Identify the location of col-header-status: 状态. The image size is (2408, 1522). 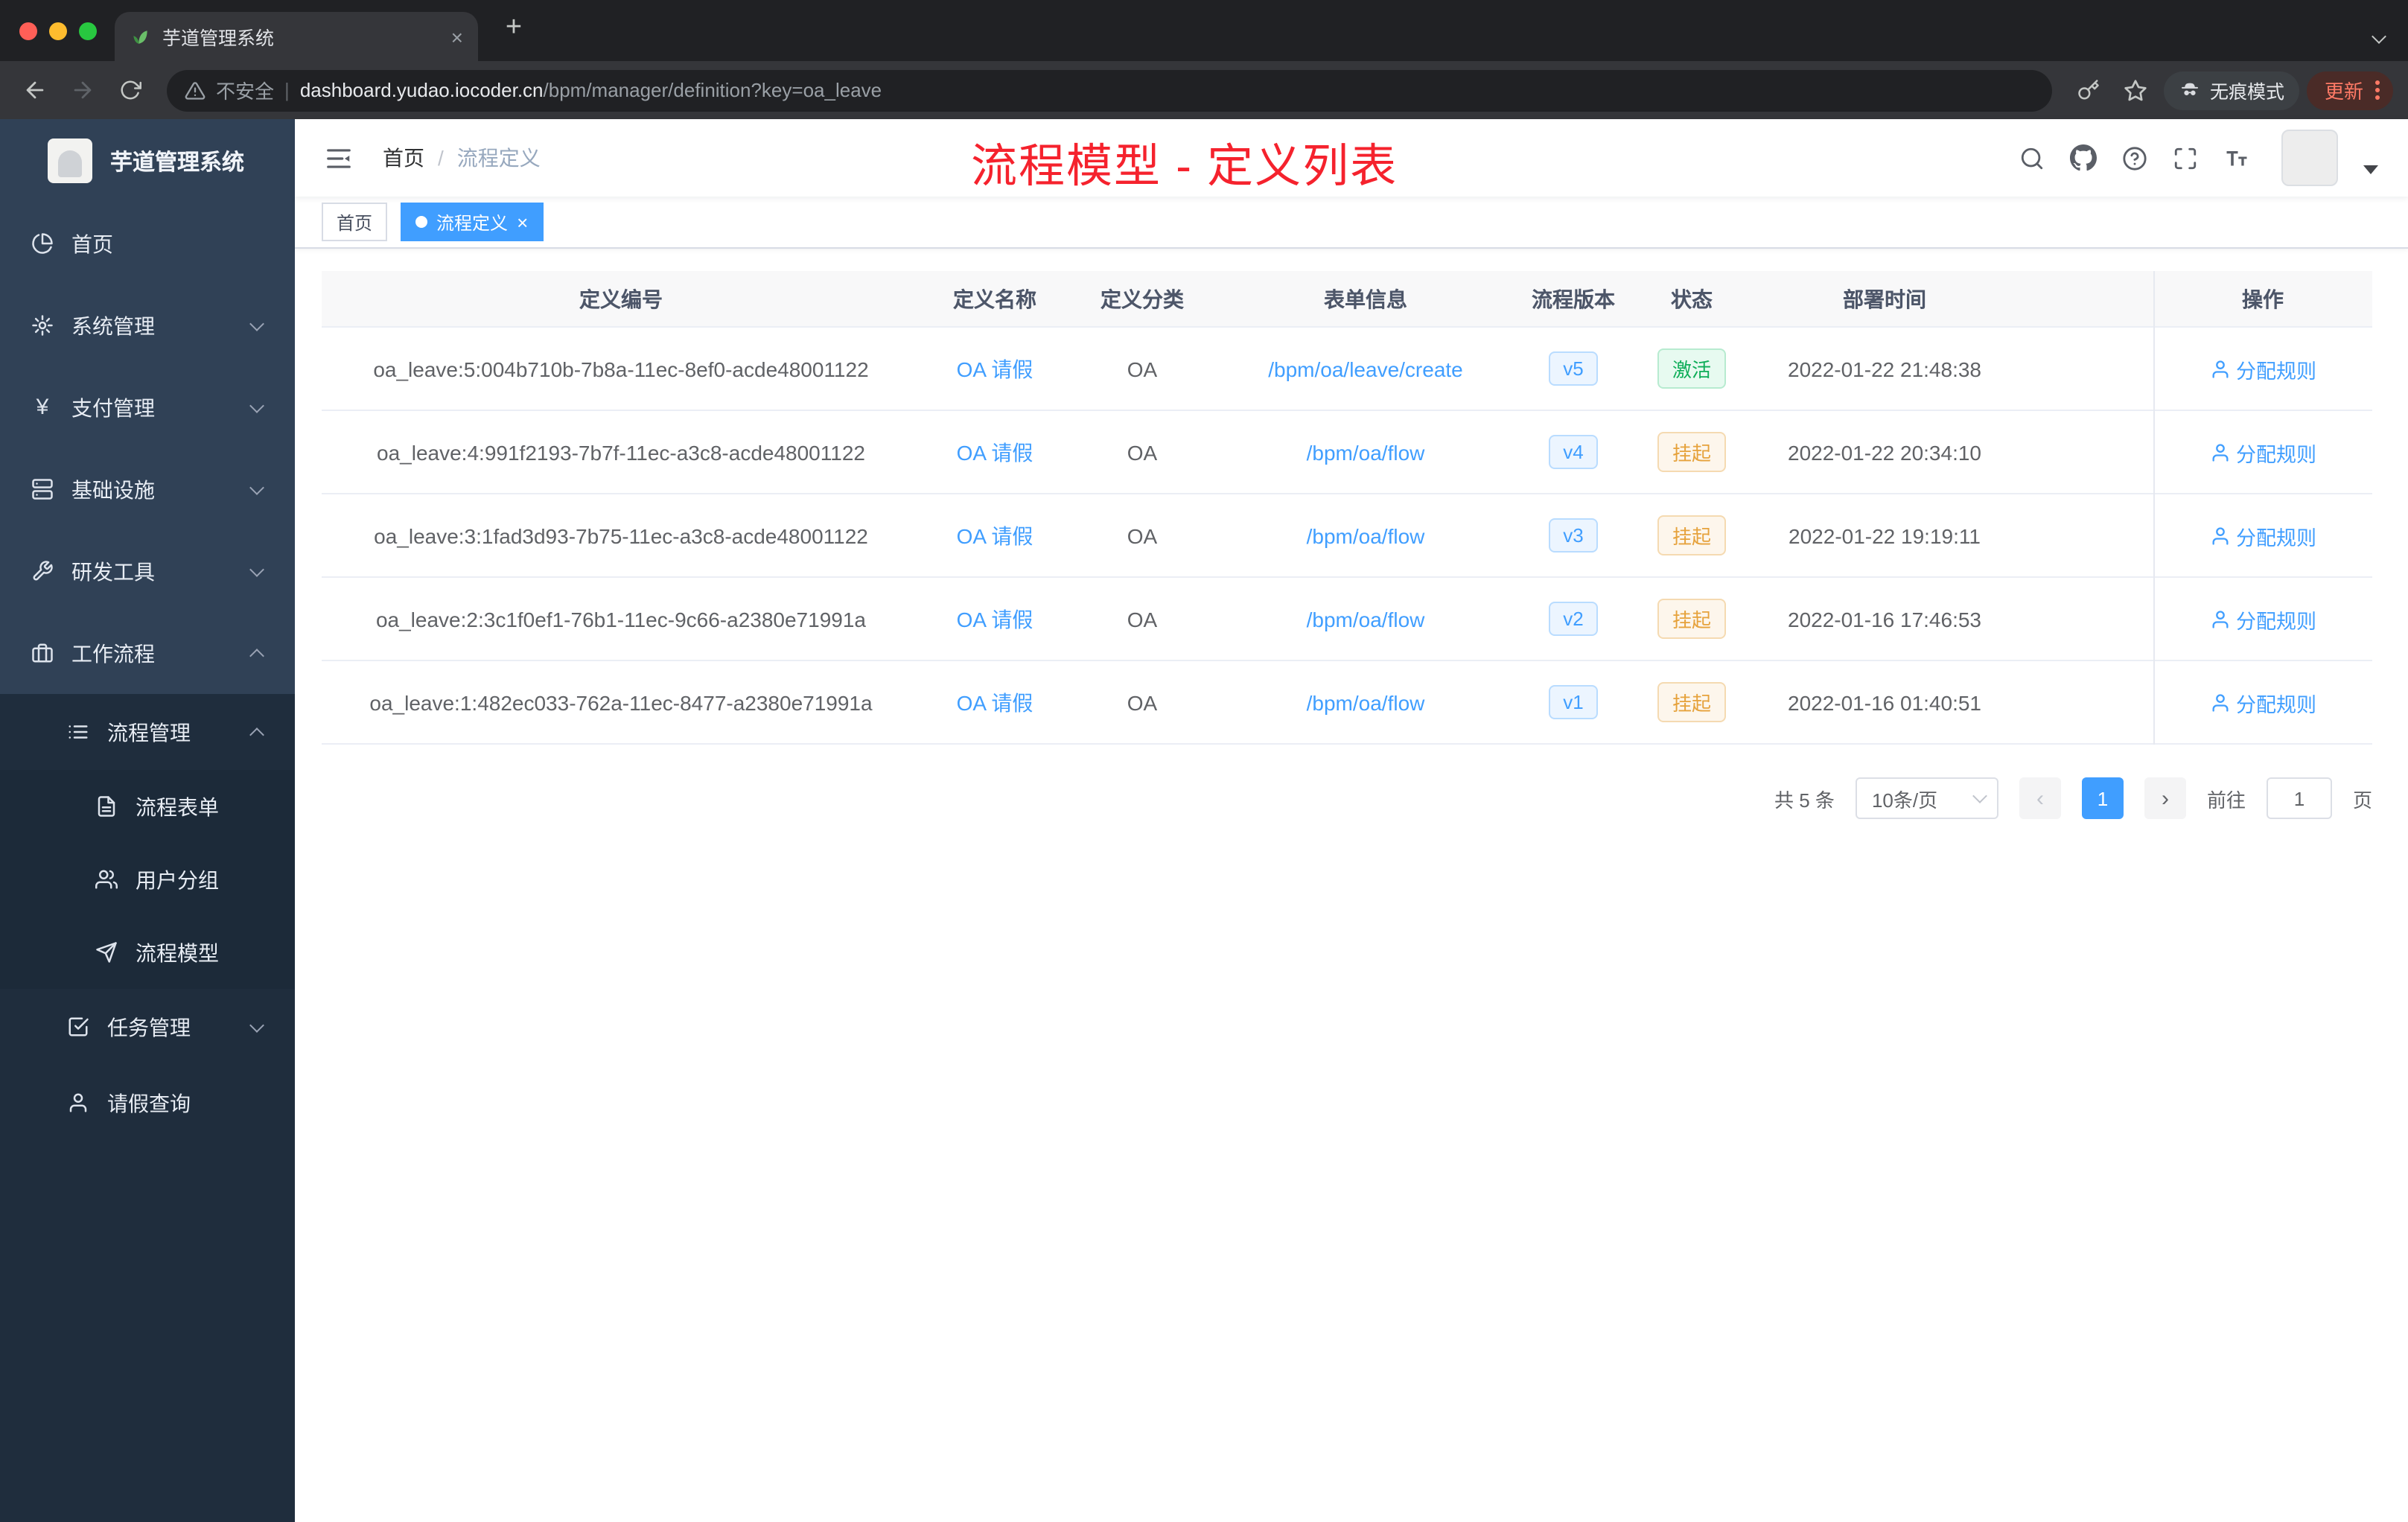
(1692, 299).